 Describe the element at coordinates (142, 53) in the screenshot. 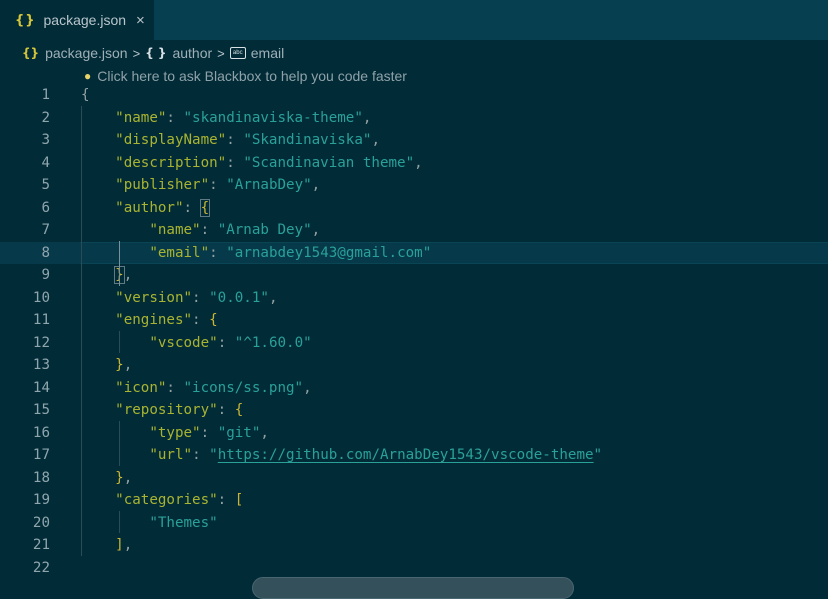

I see `breadcrumb: {} package.json > { } author > abc email` at that location.